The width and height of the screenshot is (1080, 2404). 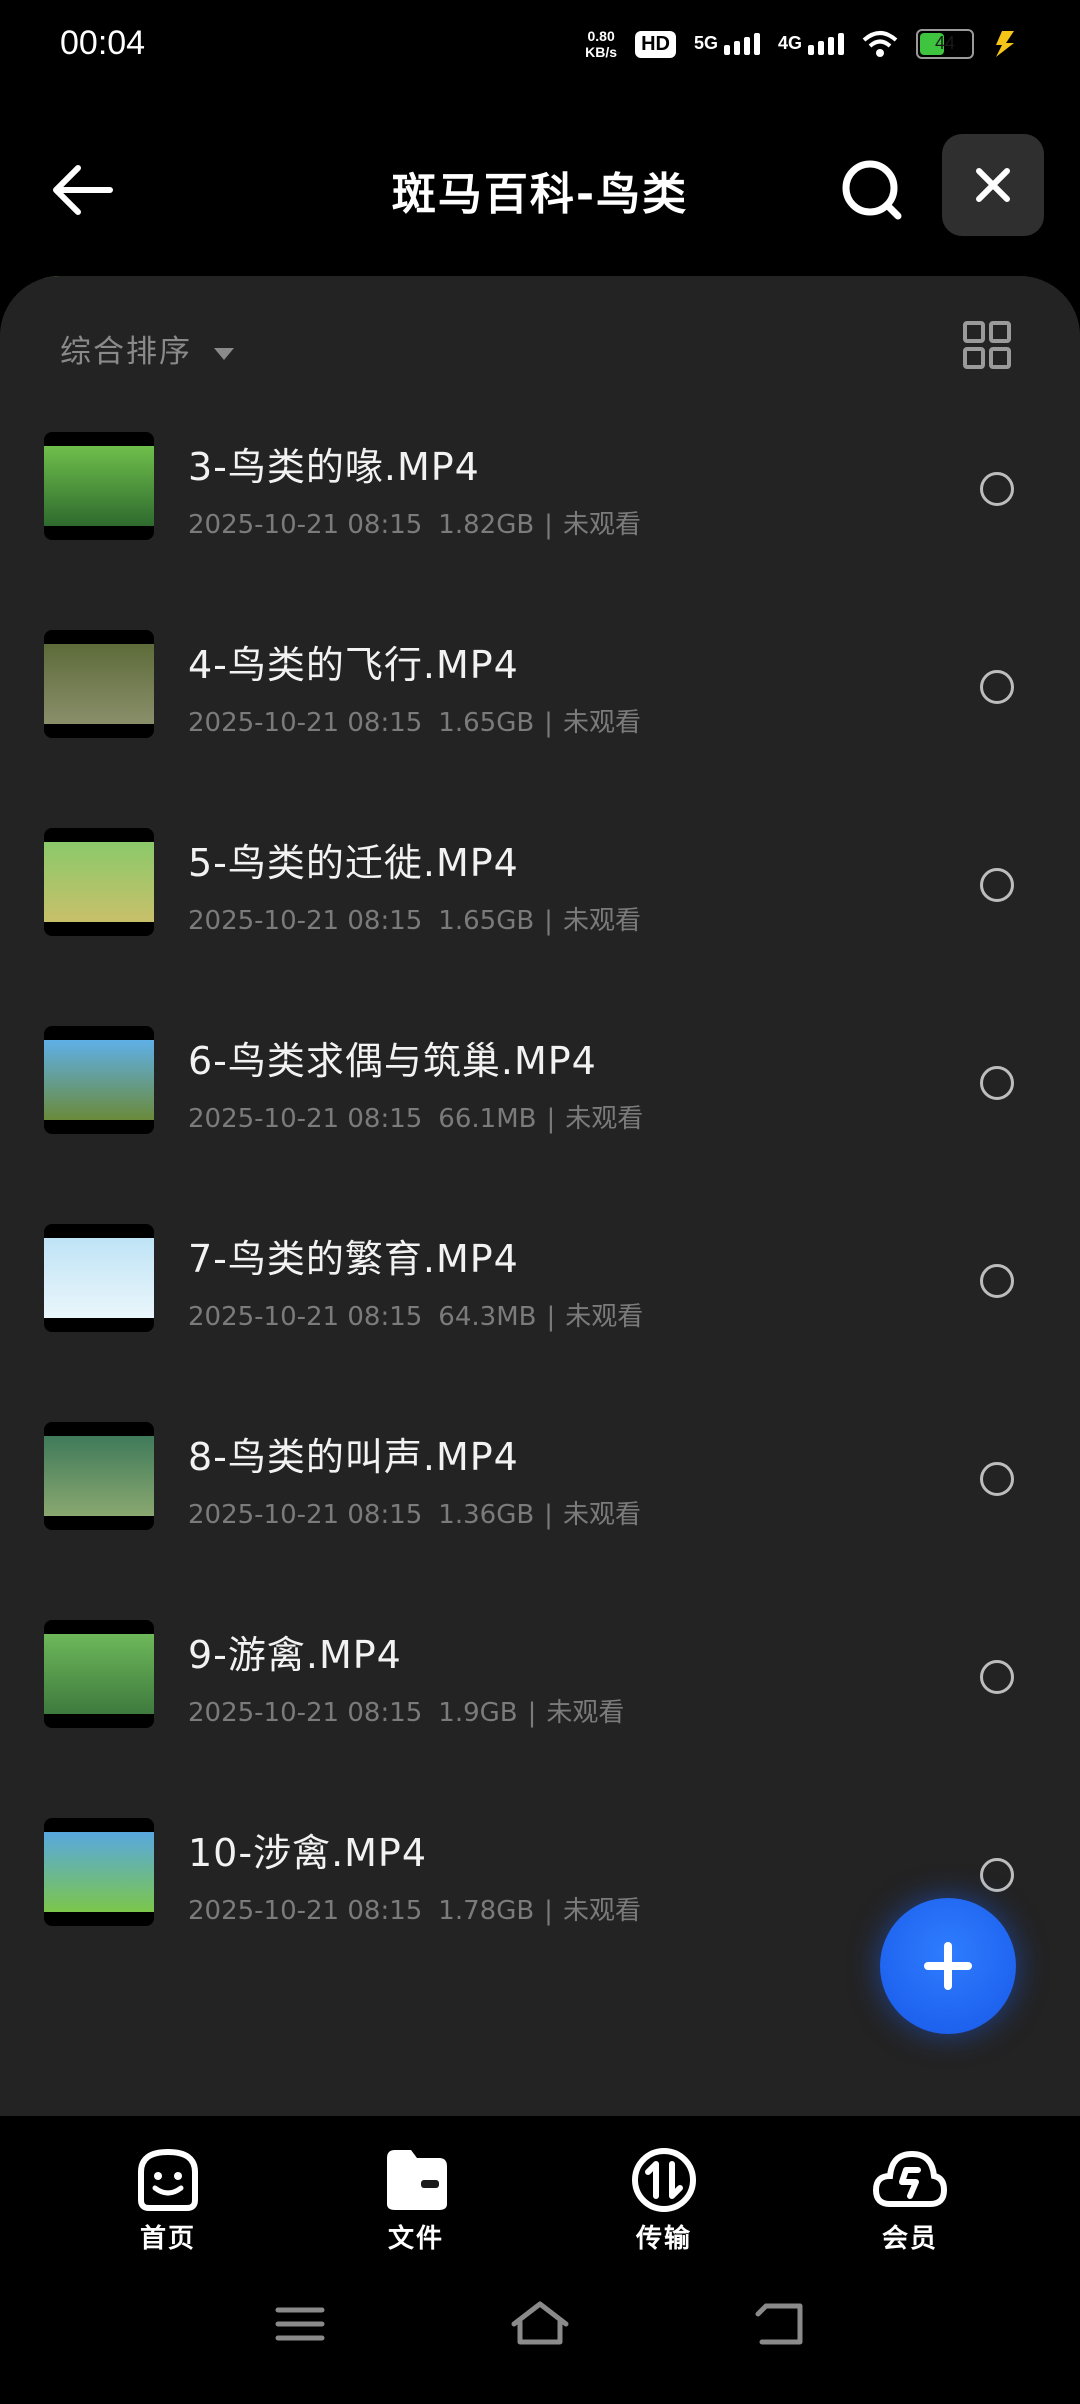 I want to click on cloud-vip-icon, so click(x=910, y=2178).